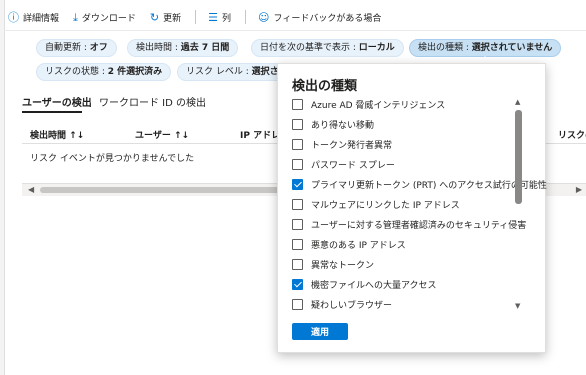 The image size is (586, 375). I want to click on toolbar-divider, so click(295, 30).